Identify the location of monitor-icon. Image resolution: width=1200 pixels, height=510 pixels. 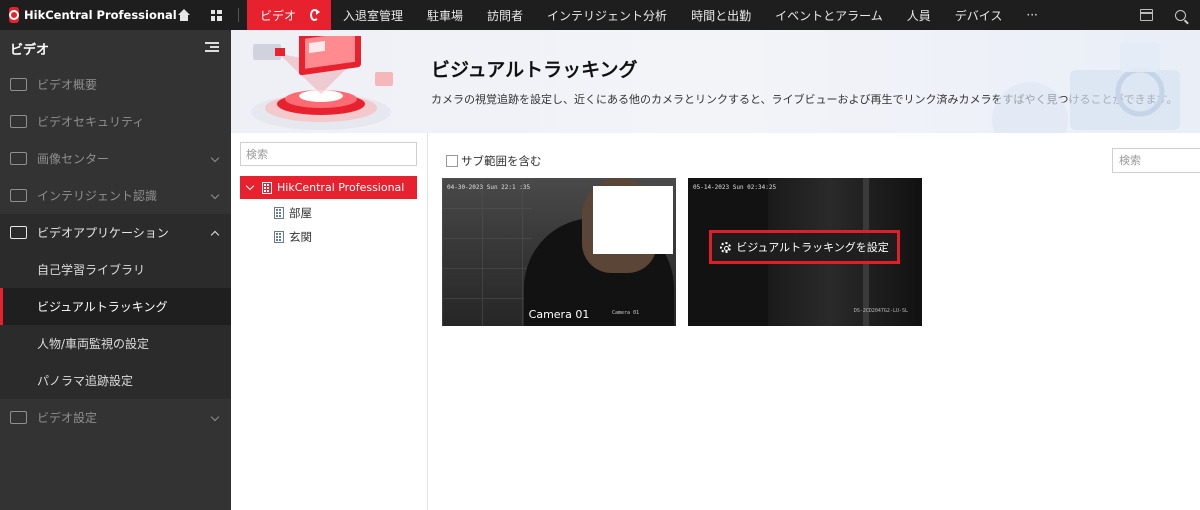
(18, 84).